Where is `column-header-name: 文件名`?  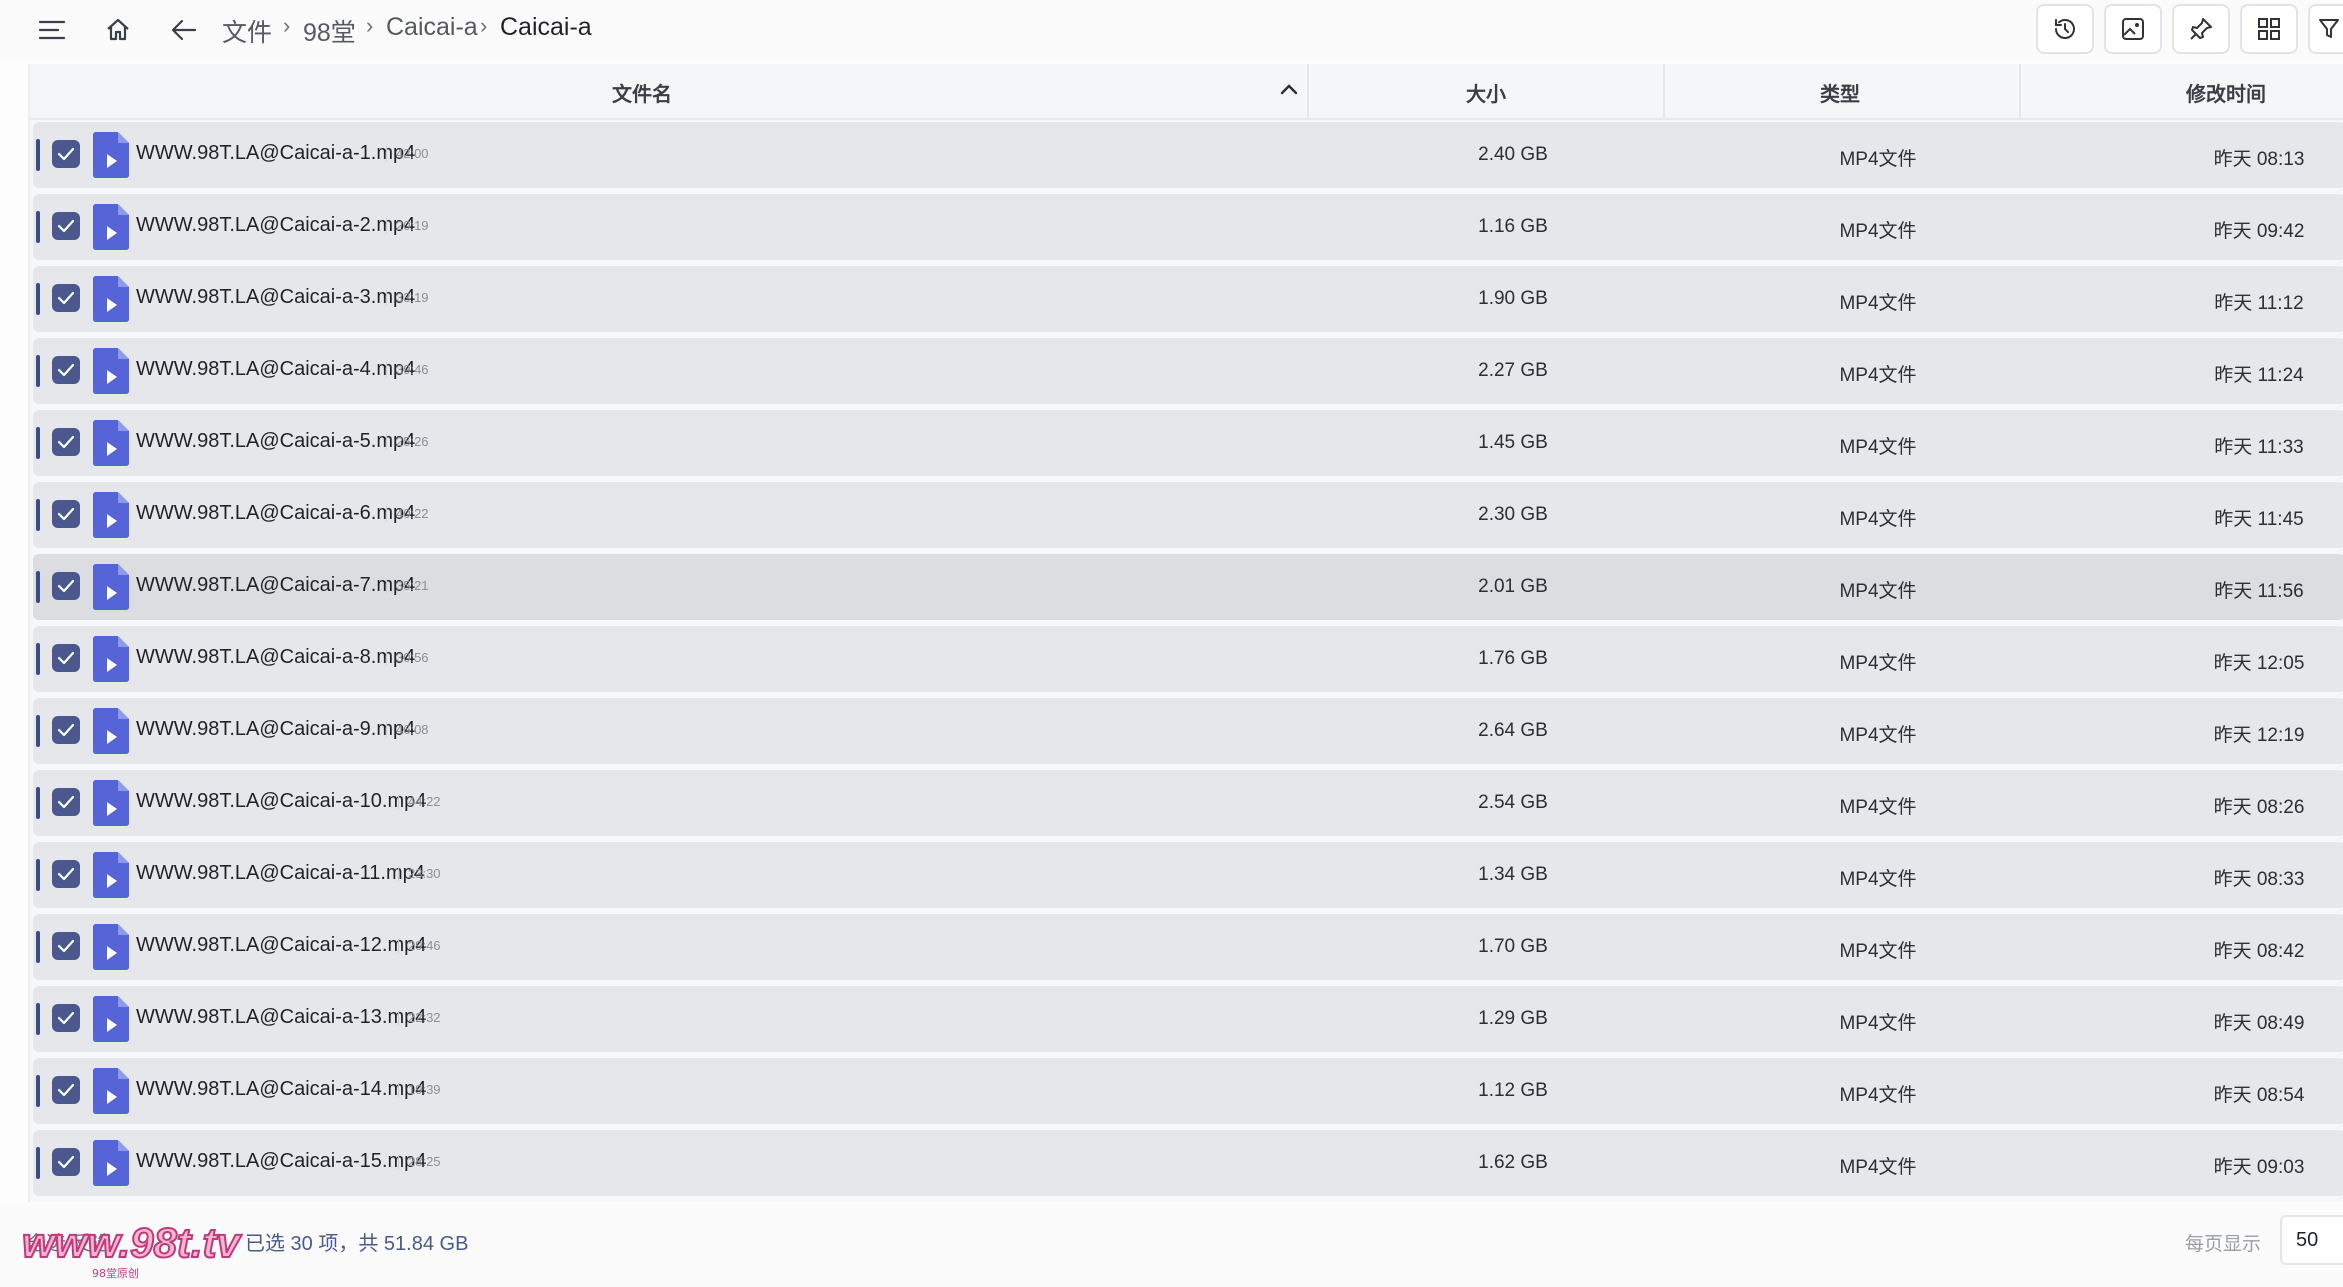 column-header-name: 文件名 is located at coordinates (642, 92).